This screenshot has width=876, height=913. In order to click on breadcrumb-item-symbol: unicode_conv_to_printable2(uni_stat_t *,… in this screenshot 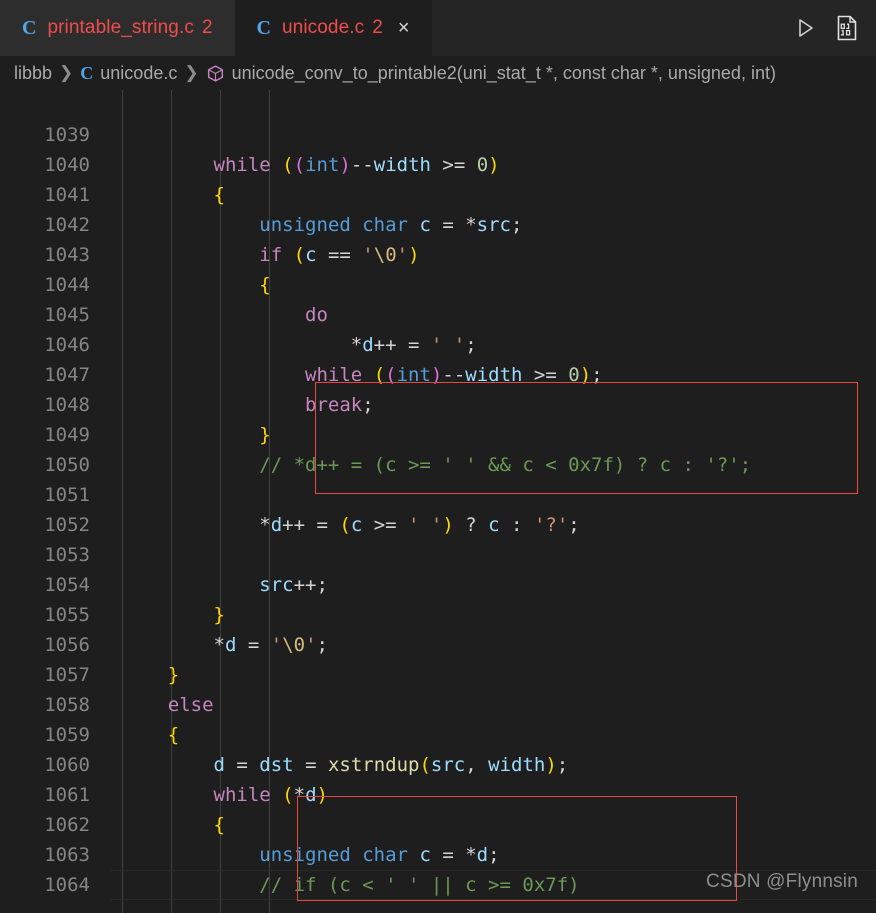, I will do `click(491, 73)`.